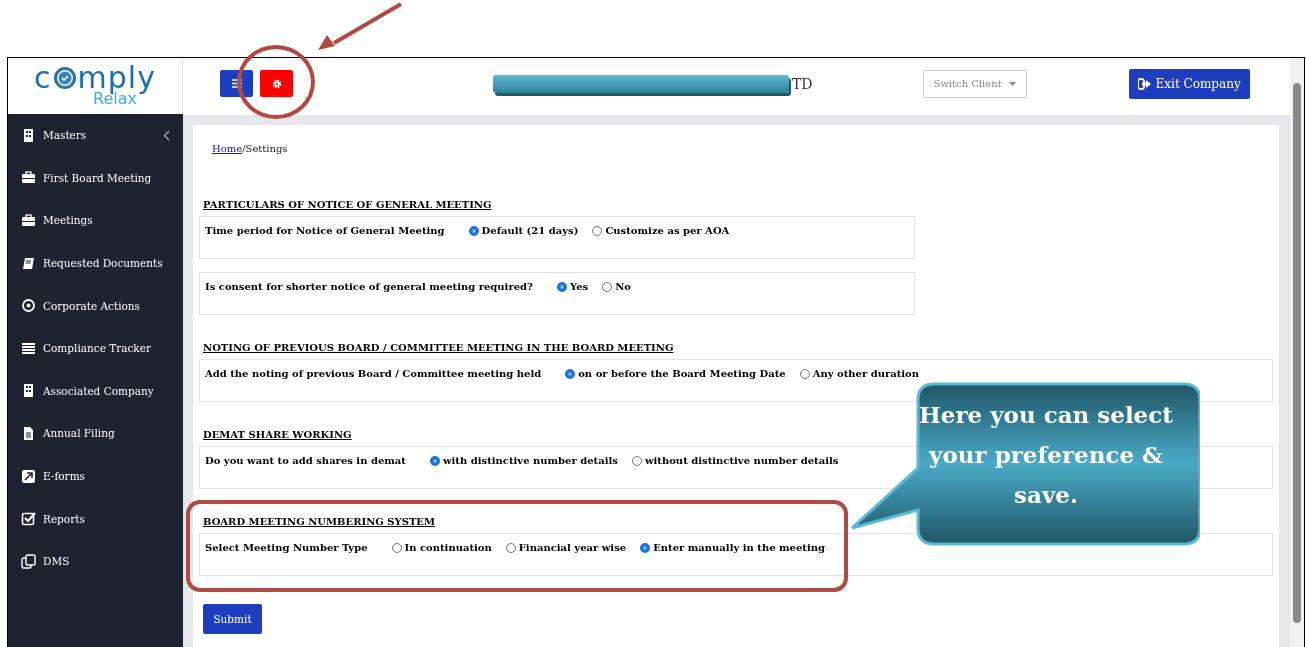 The image size is (1306, 647). What do you see at coordinates (95, 178) in the screenshot?
I see `sidebar-item: First Board Meeting` at bounding box center [95, 178].